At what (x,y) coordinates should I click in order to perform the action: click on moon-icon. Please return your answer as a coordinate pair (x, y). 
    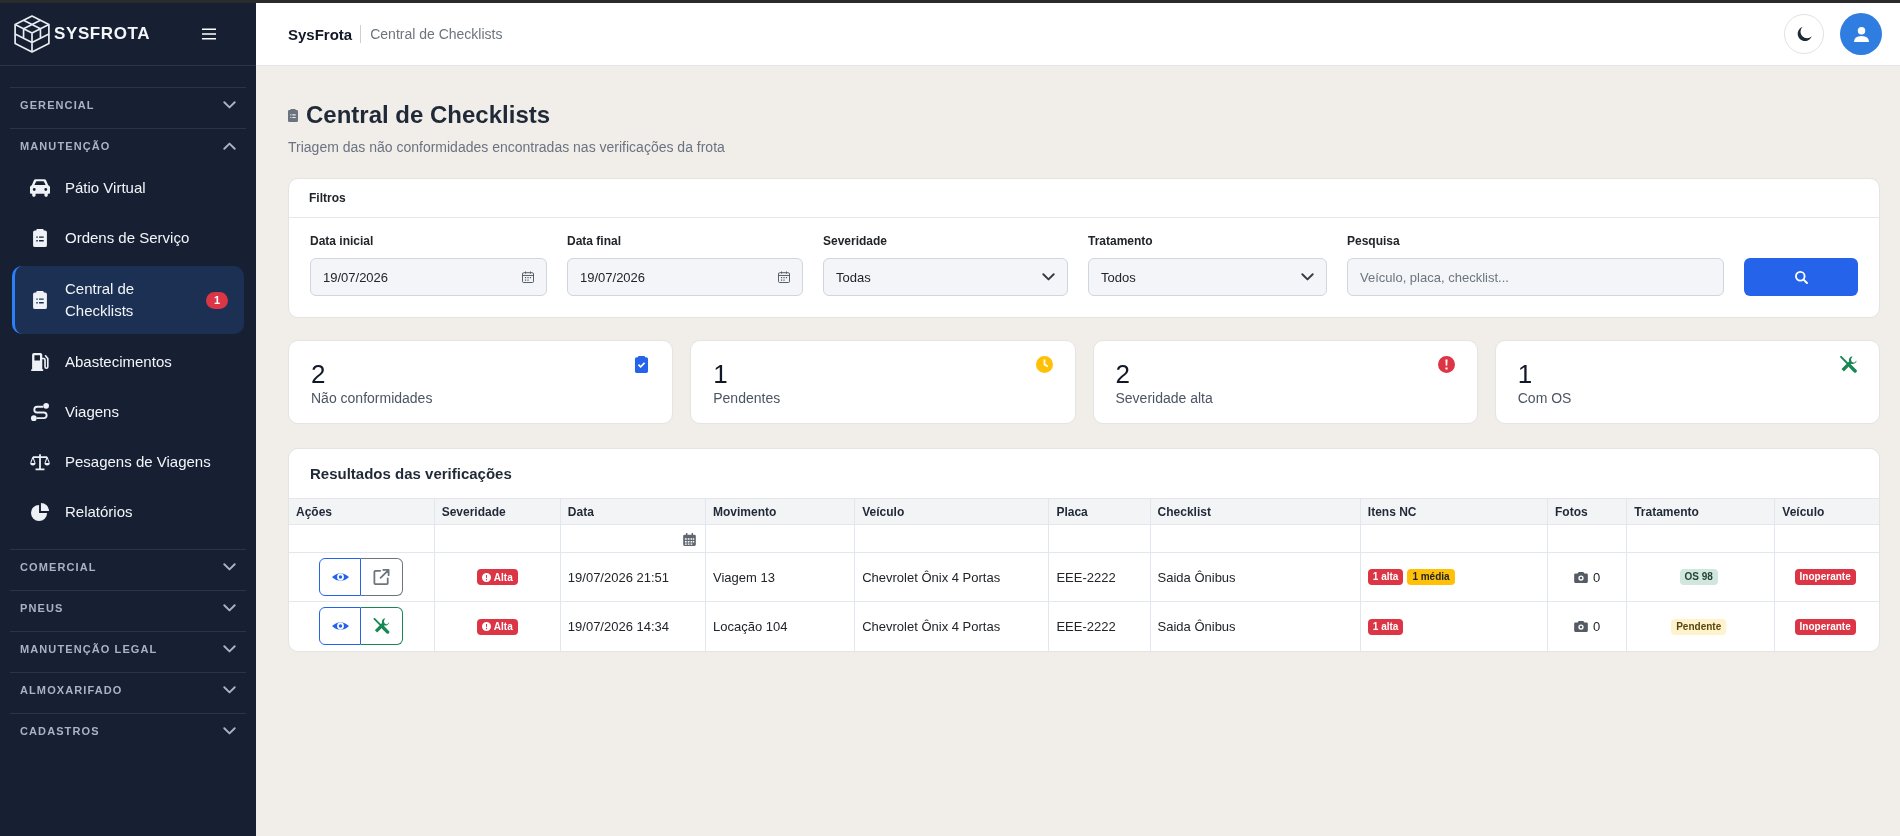
    Looking at the image, I should click on (1804, 34).